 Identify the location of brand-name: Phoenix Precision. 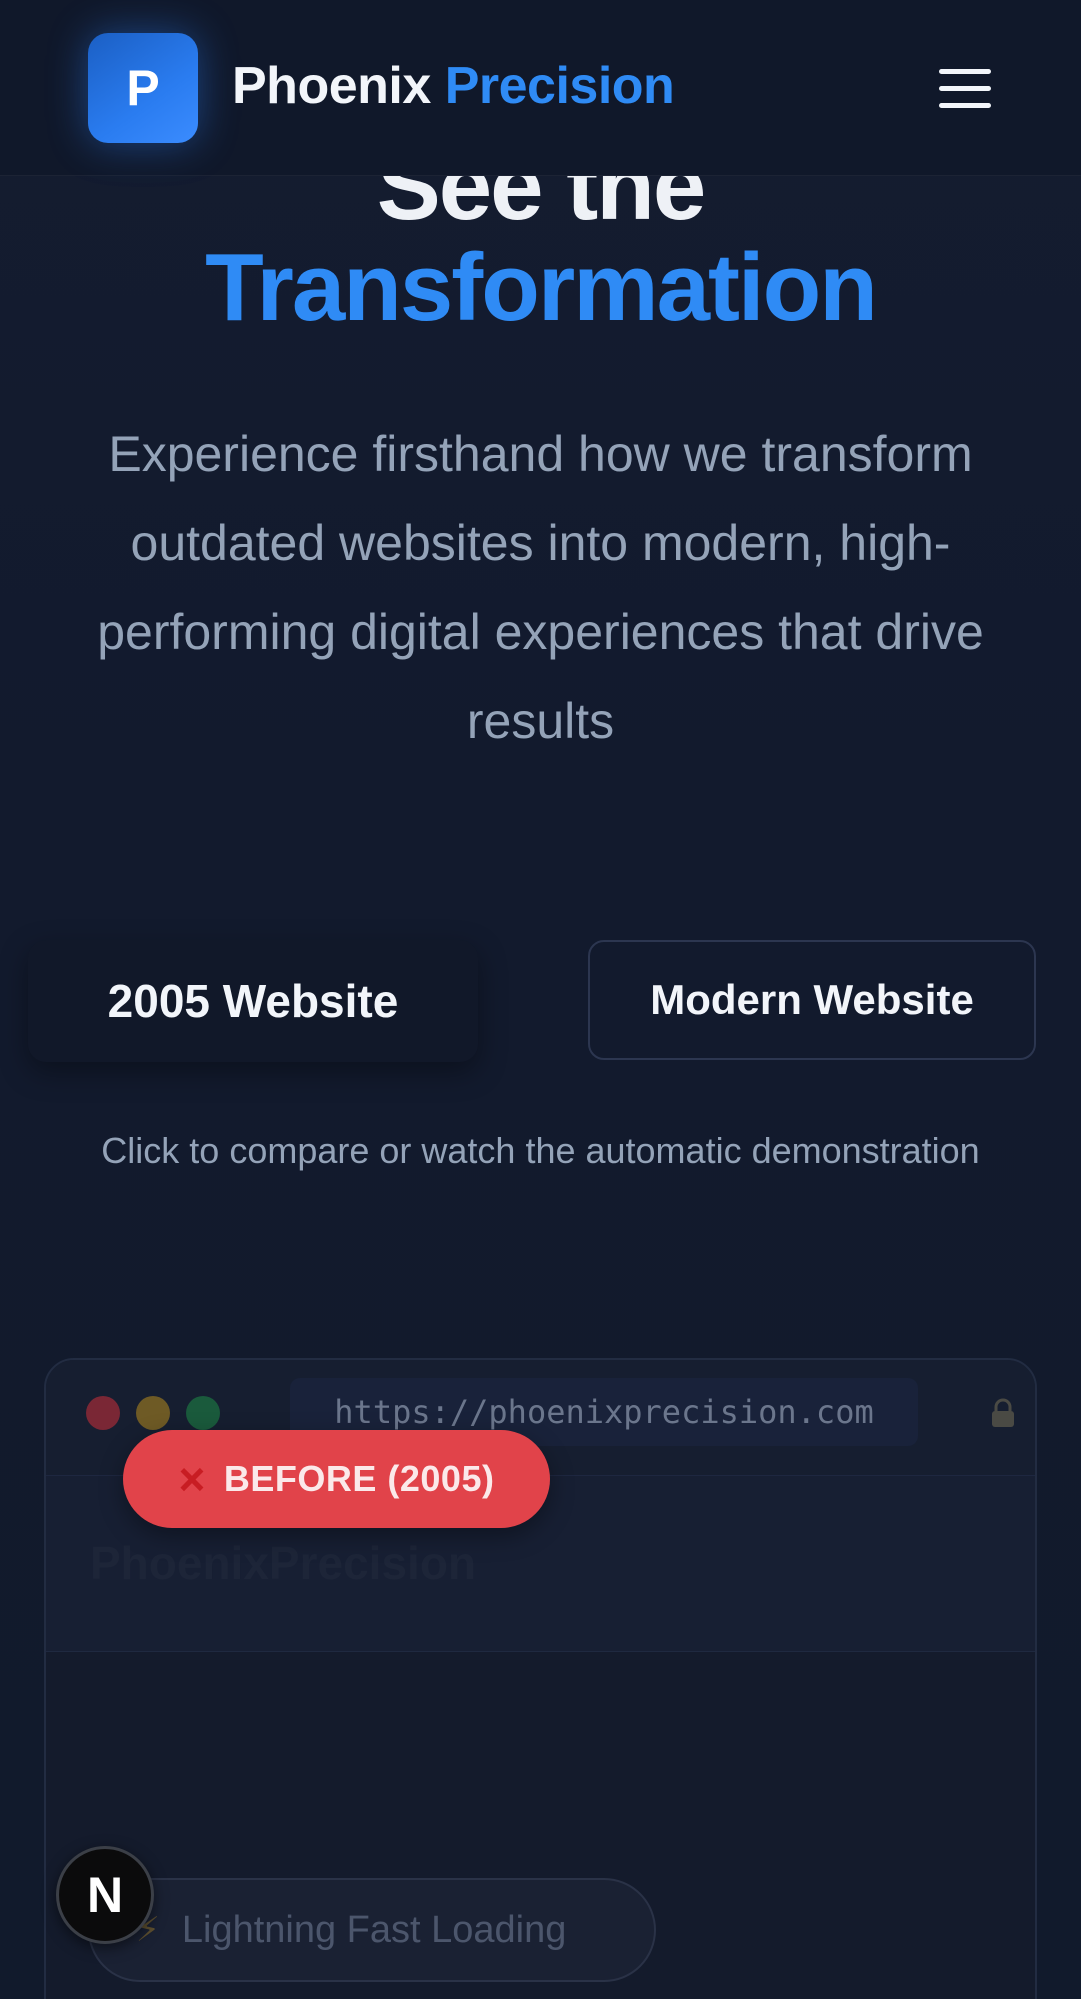
(453, 88).